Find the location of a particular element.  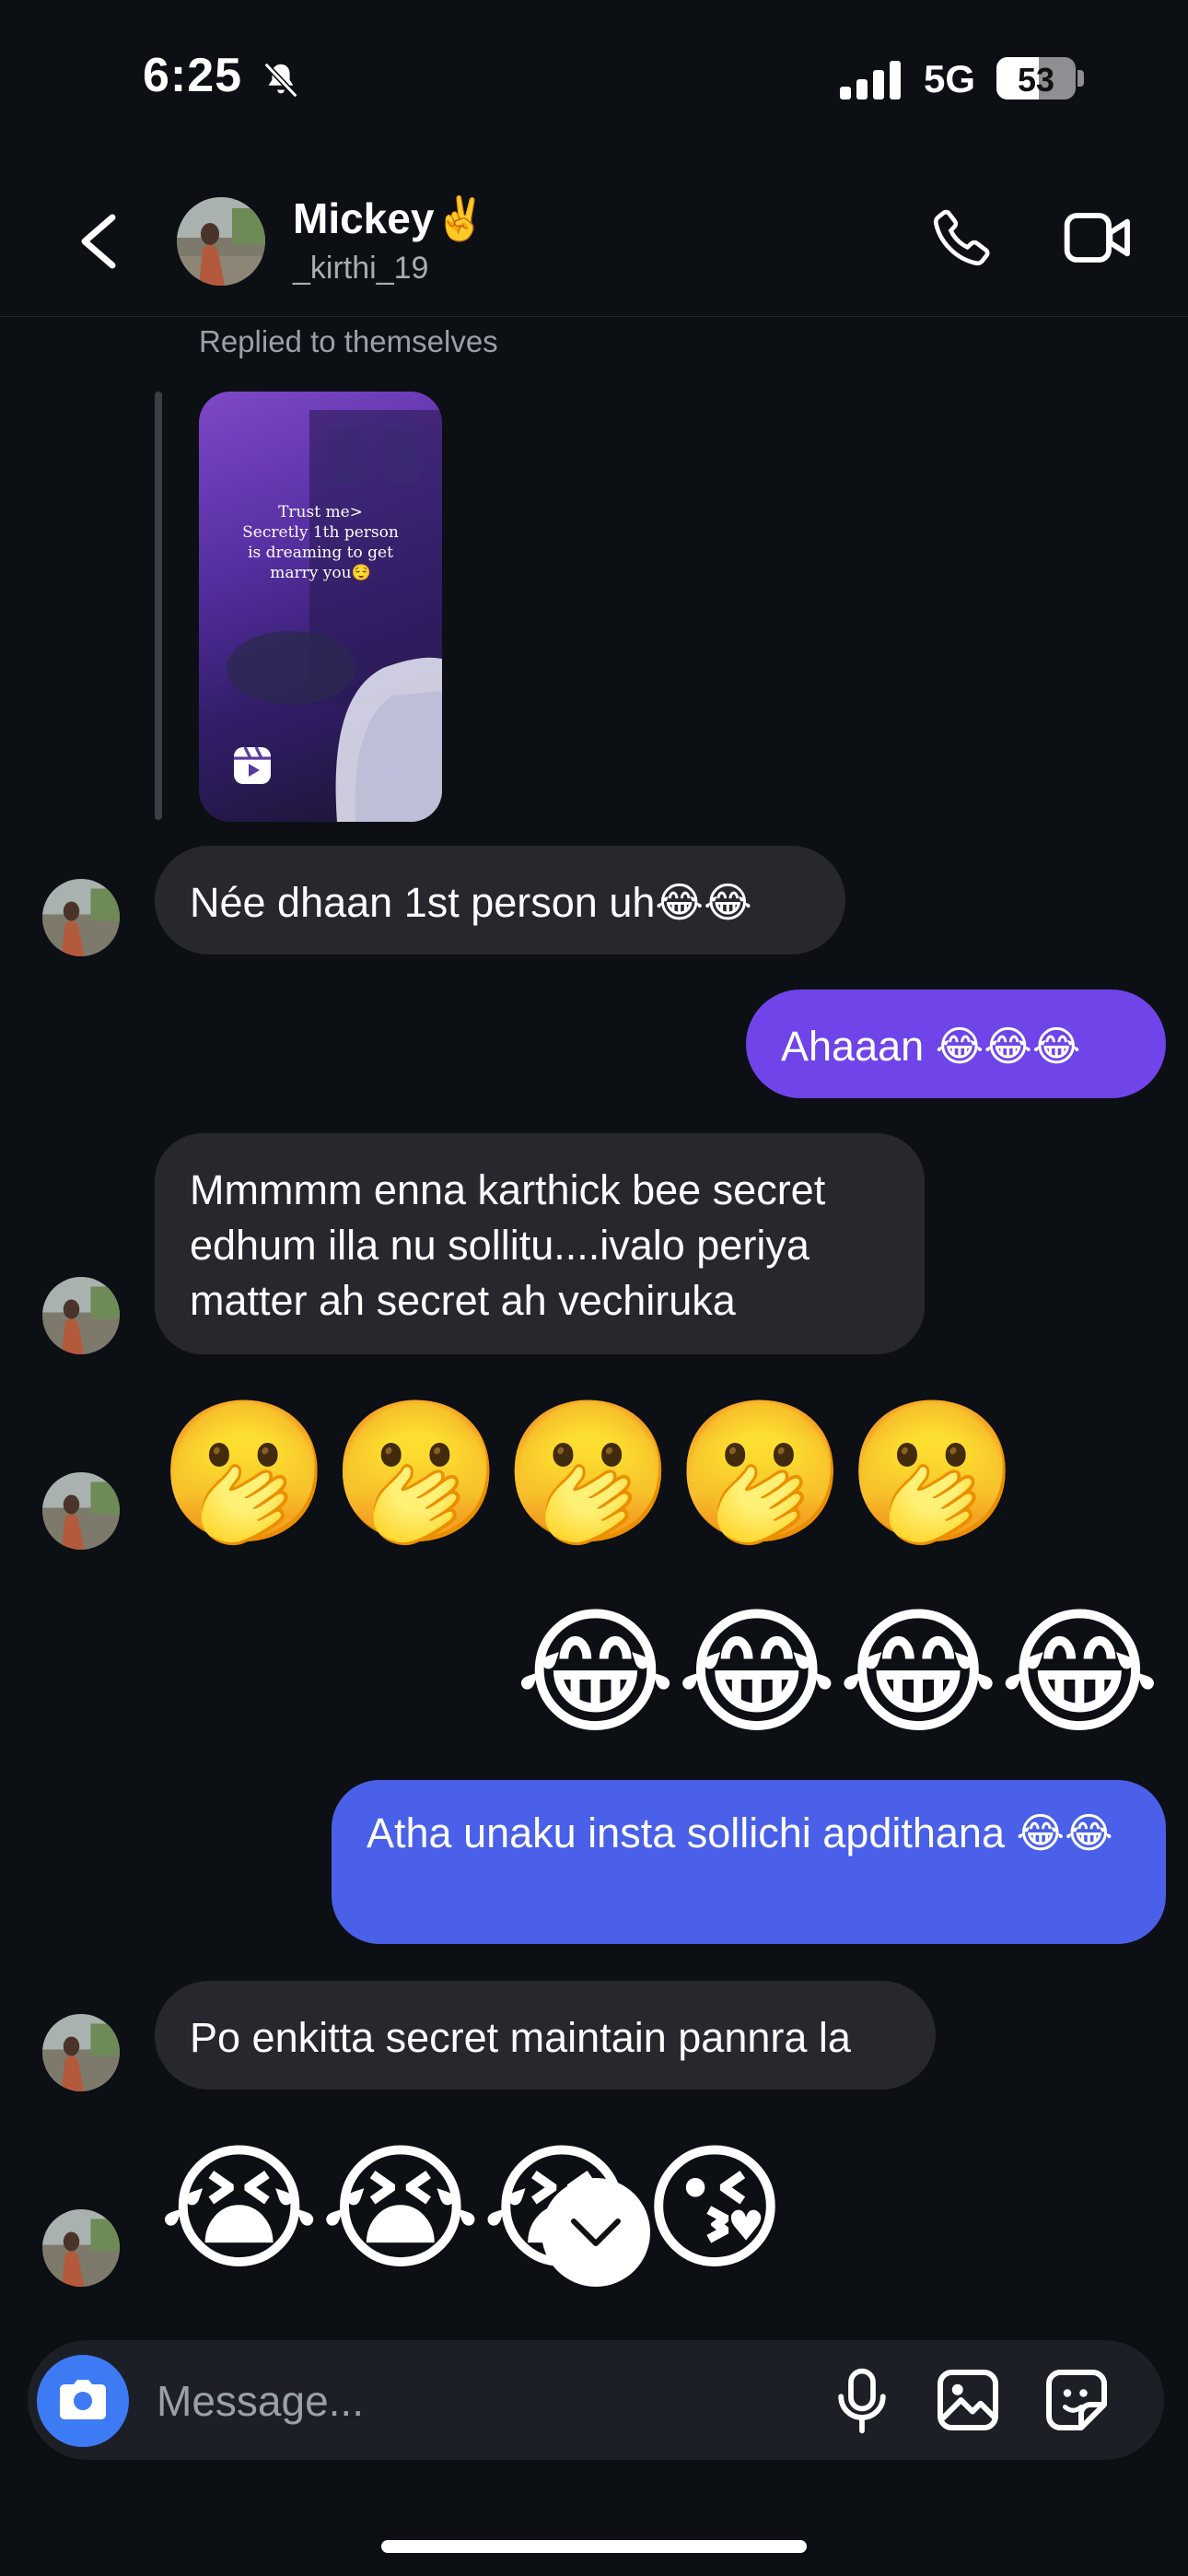

status-time: 6:25 is located at coordinates (193, 75).